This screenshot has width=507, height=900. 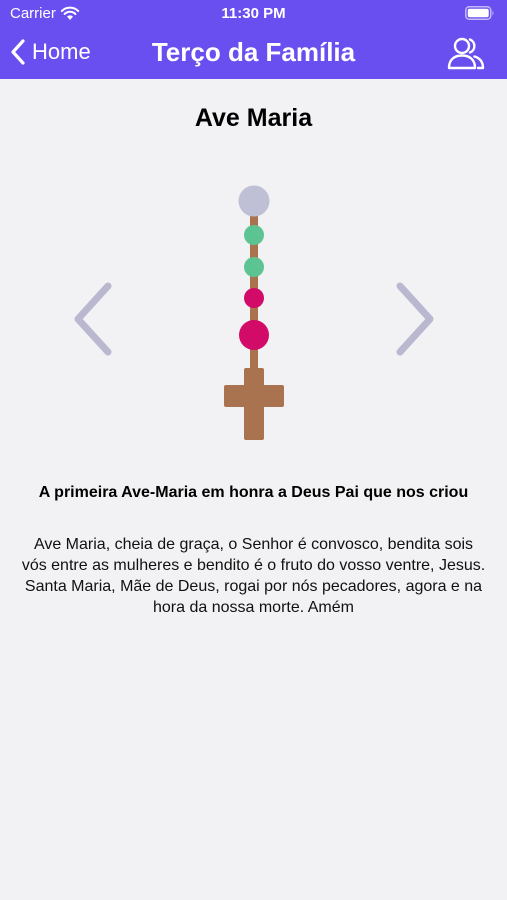 What do you see at coordinates (61, 51) in the screenshot?
I see `back-label: Home` at bounding box center [61, 51].